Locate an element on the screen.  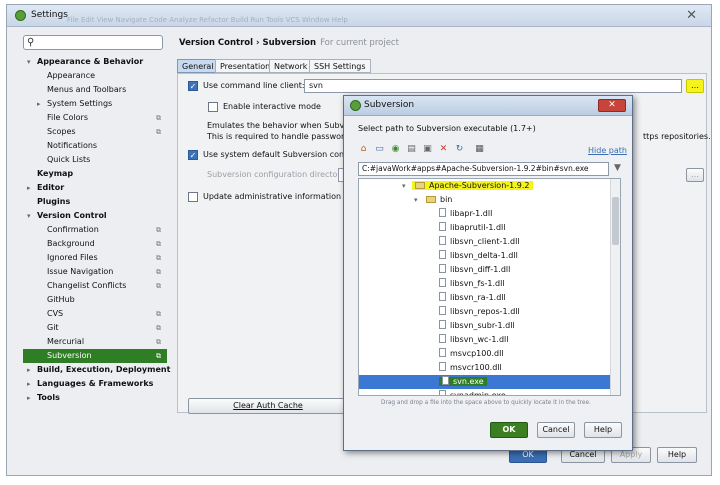
file-item: libsvn_fs-1.dll is located at coordinates (472, 284).